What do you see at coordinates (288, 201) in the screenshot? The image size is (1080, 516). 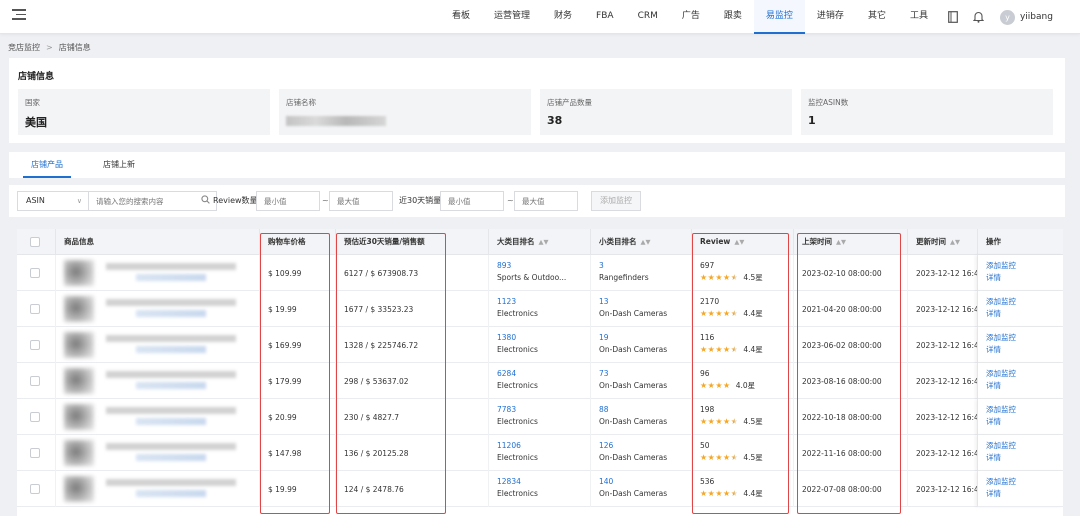 I see `review-min-input` at bounding box center [288, 201].